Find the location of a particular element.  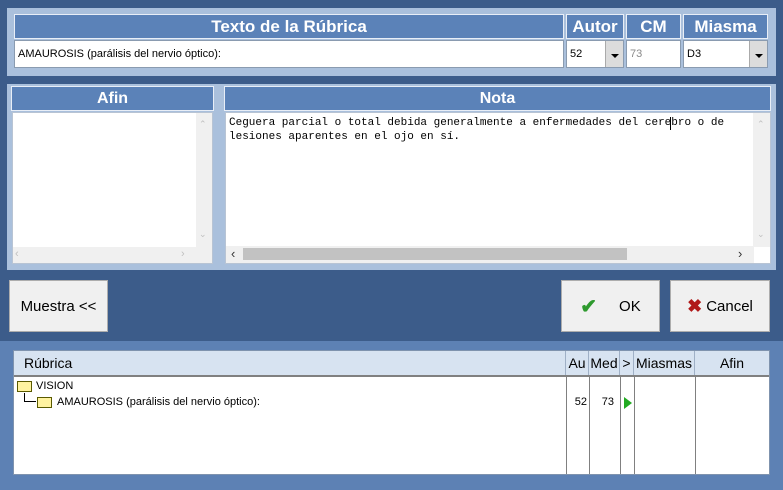

miasma-select: D3 is located at coordinates (725, 54).